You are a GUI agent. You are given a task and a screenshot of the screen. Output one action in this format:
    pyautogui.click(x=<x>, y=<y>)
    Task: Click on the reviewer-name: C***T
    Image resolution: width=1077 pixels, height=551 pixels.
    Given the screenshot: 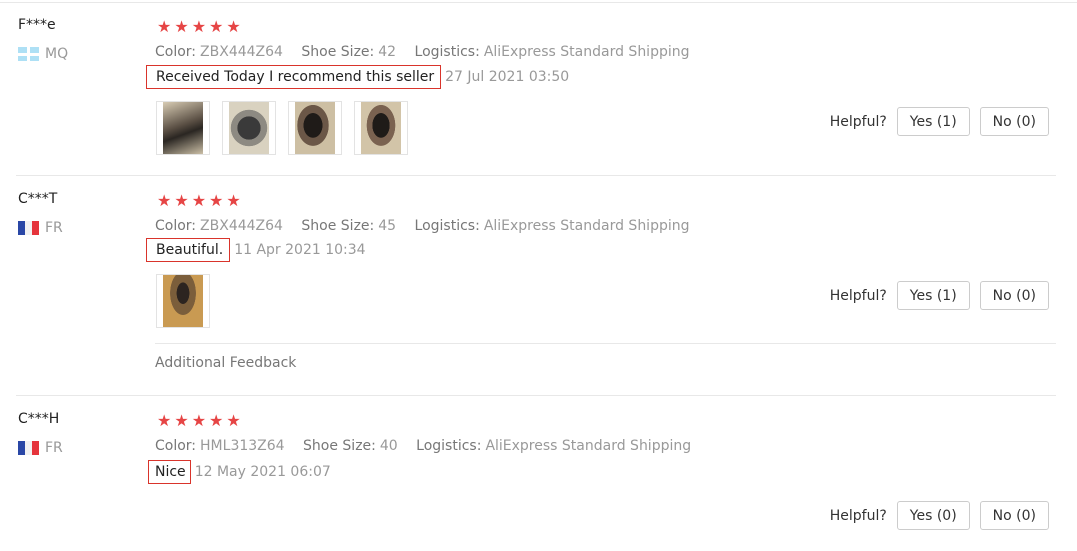 What is the action you would take?
    pyautogui.click(x=38, y=199)
    